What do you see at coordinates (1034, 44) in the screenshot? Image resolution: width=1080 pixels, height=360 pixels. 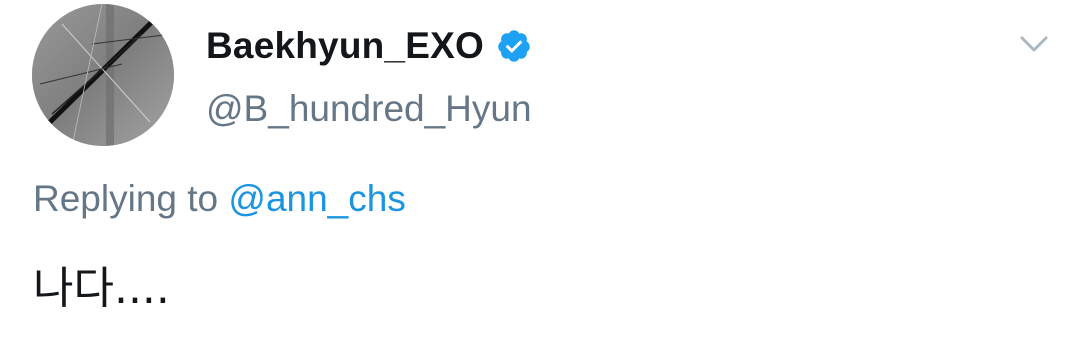 I see `chevron-down-icon` at bounding box center [1034, 44].